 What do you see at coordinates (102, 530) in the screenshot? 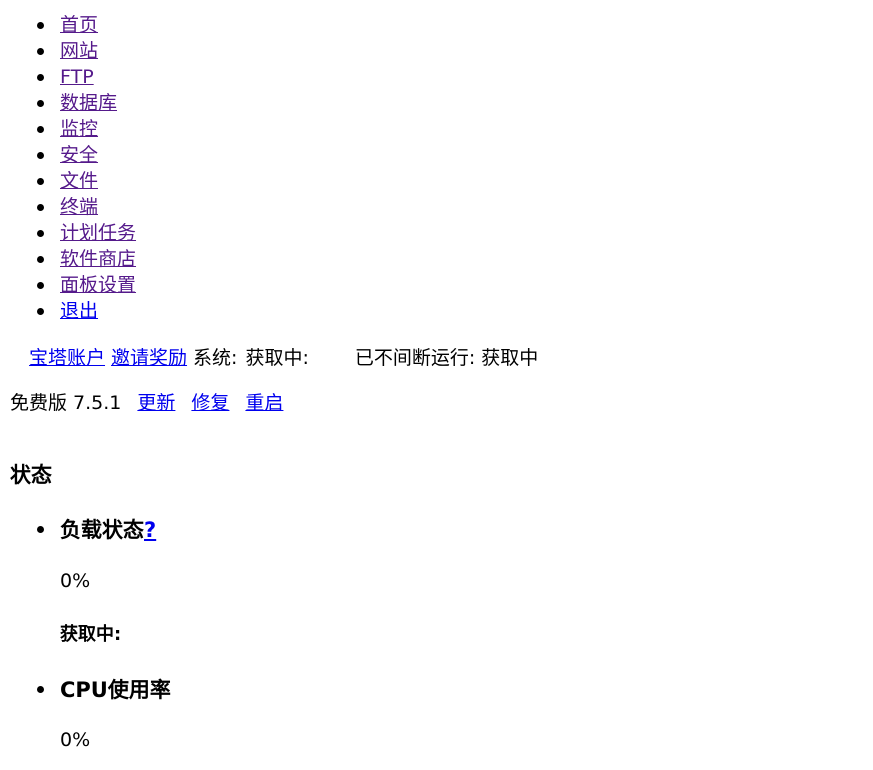
I see `load-status-label: 负载状态` at bounding box center [102, 530].